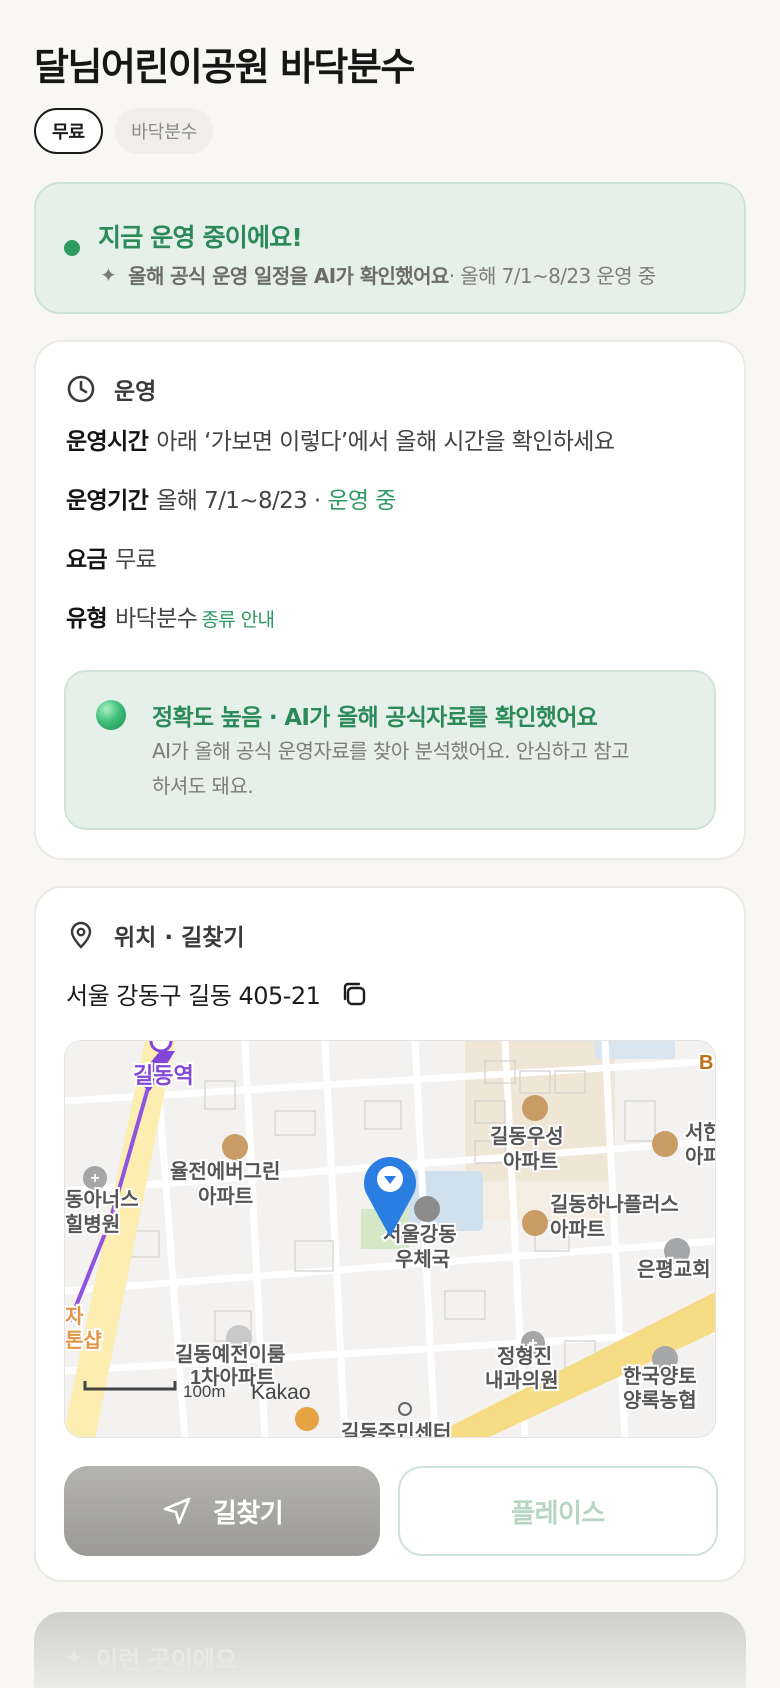 The image size is (780, 1688). What do you see at coordinates (248, 1513) in the screenshot?
I see `route-button-label: 길찾기` at bounding box center [248, 1513].